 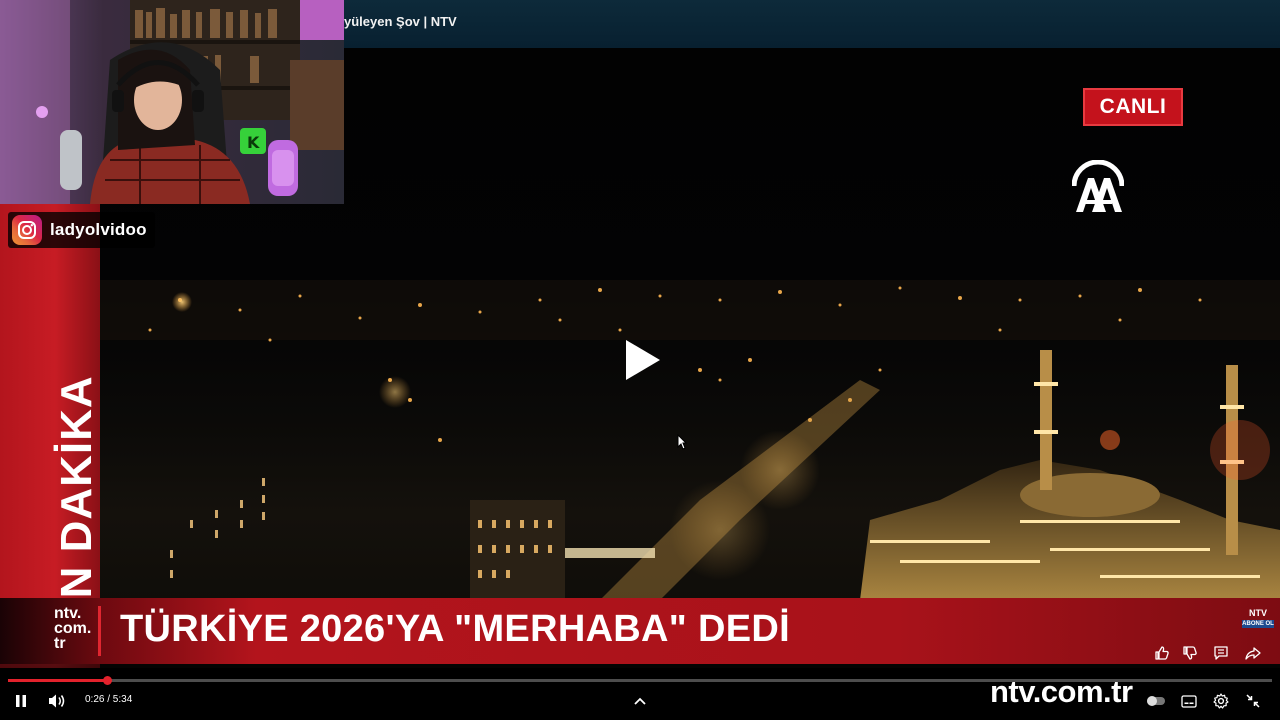 I want to click on volume-icon, so click(x=57, y=701).